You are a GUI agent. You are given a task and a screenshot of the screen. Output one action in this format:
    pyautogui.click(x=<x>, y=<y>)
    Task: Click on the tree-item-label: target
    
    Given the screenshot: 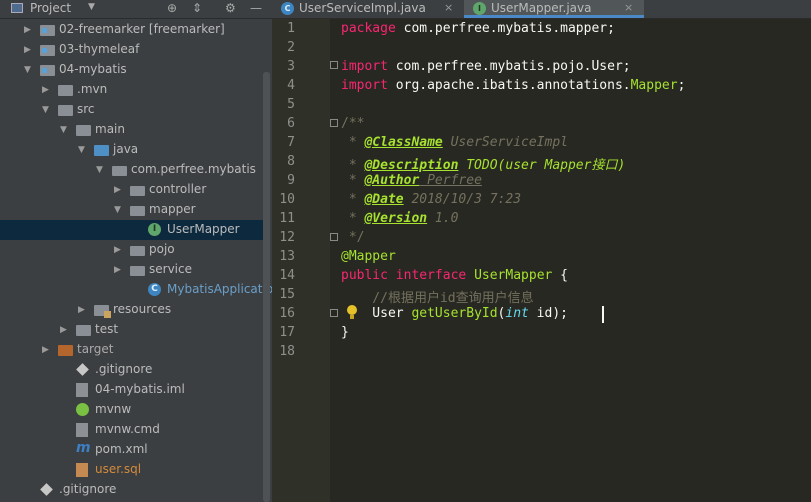 What is the action you would take?
    pyautogui.click(x=95, y=349)
    